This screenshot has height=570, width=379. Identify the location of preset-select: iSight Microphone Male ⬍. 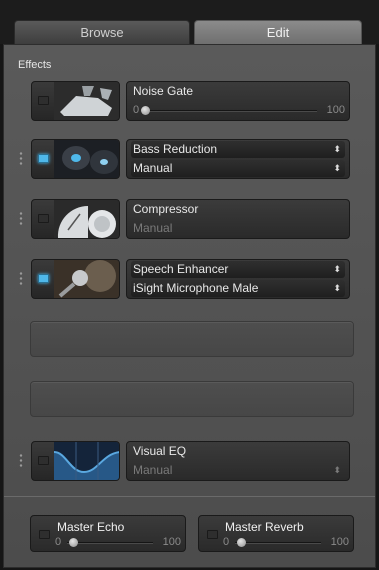
(238, 288).